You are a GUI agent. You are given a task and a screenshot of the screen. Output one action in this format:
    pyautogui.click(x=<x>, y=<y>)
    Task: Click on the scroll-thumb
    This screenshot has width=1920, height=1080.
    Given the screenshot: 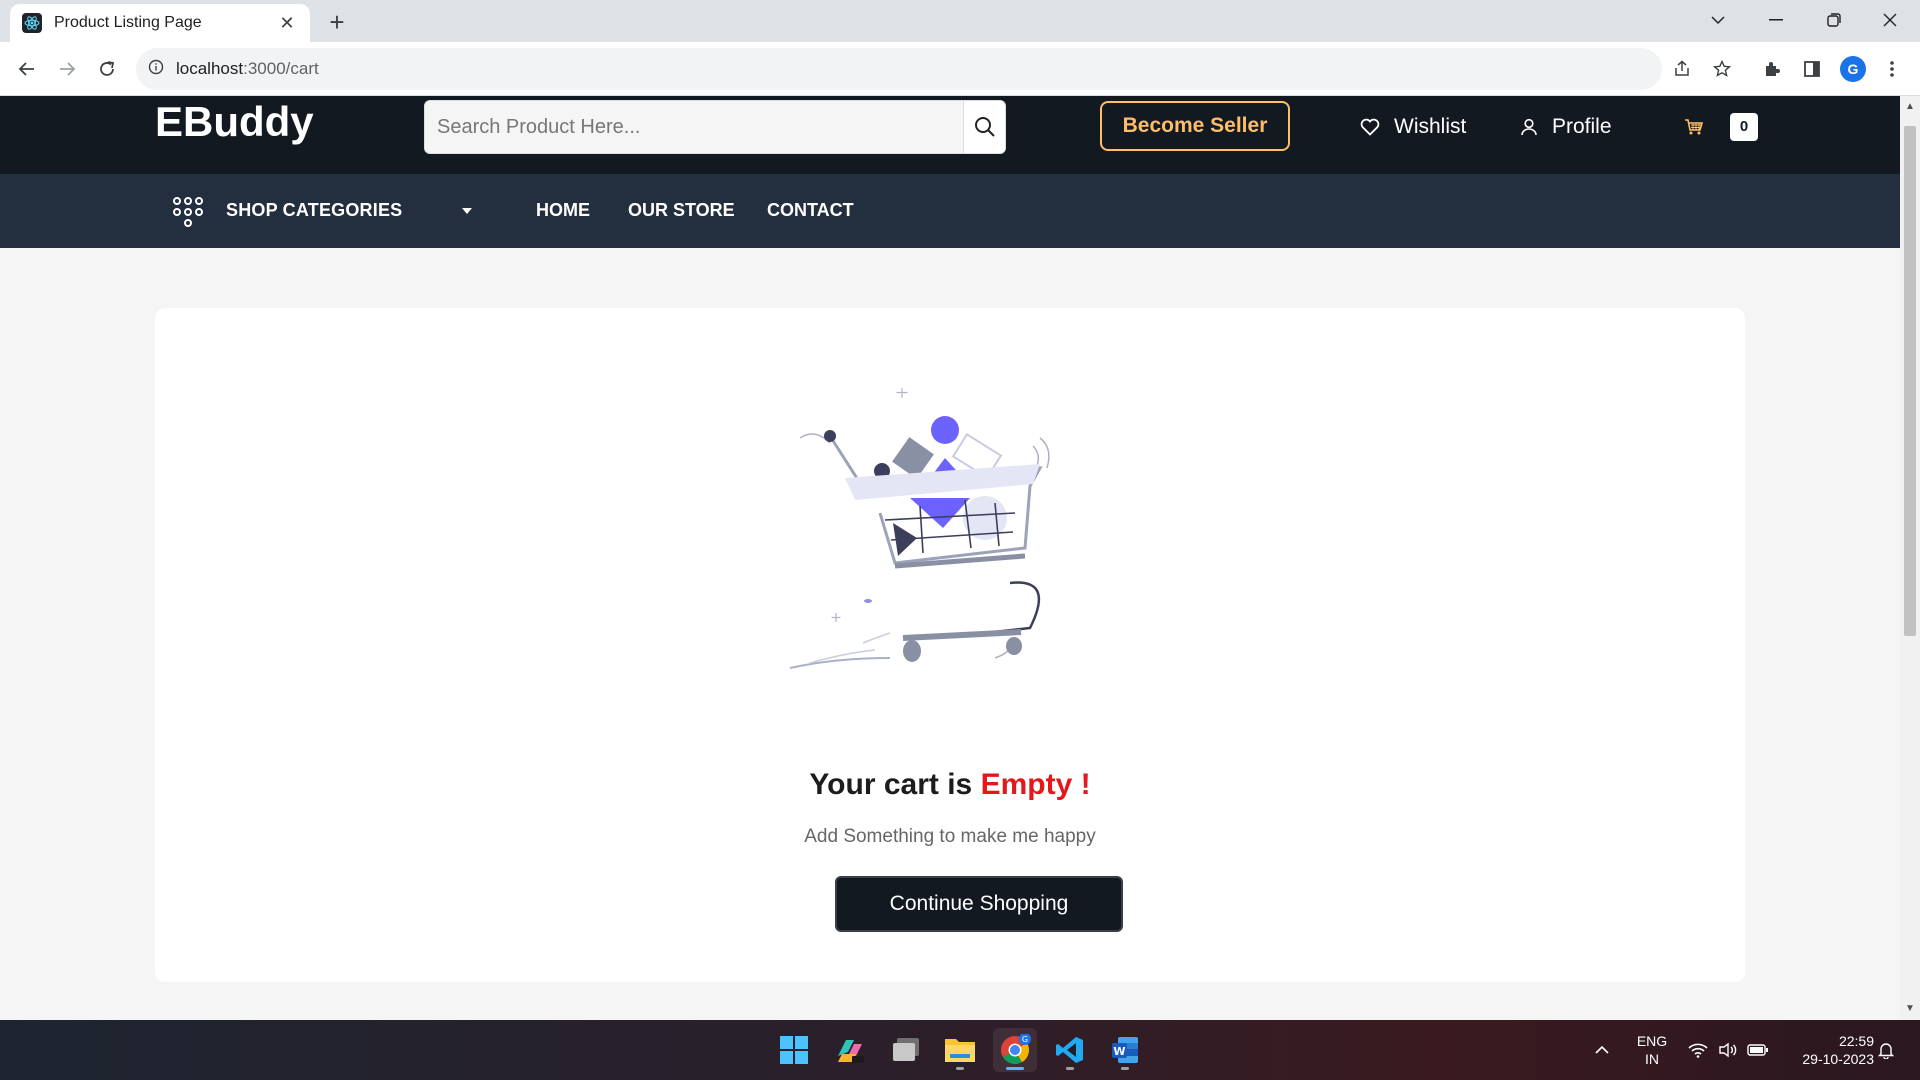 What is the action you would take?
    pyautogui.click(x=1910, y=381)
    